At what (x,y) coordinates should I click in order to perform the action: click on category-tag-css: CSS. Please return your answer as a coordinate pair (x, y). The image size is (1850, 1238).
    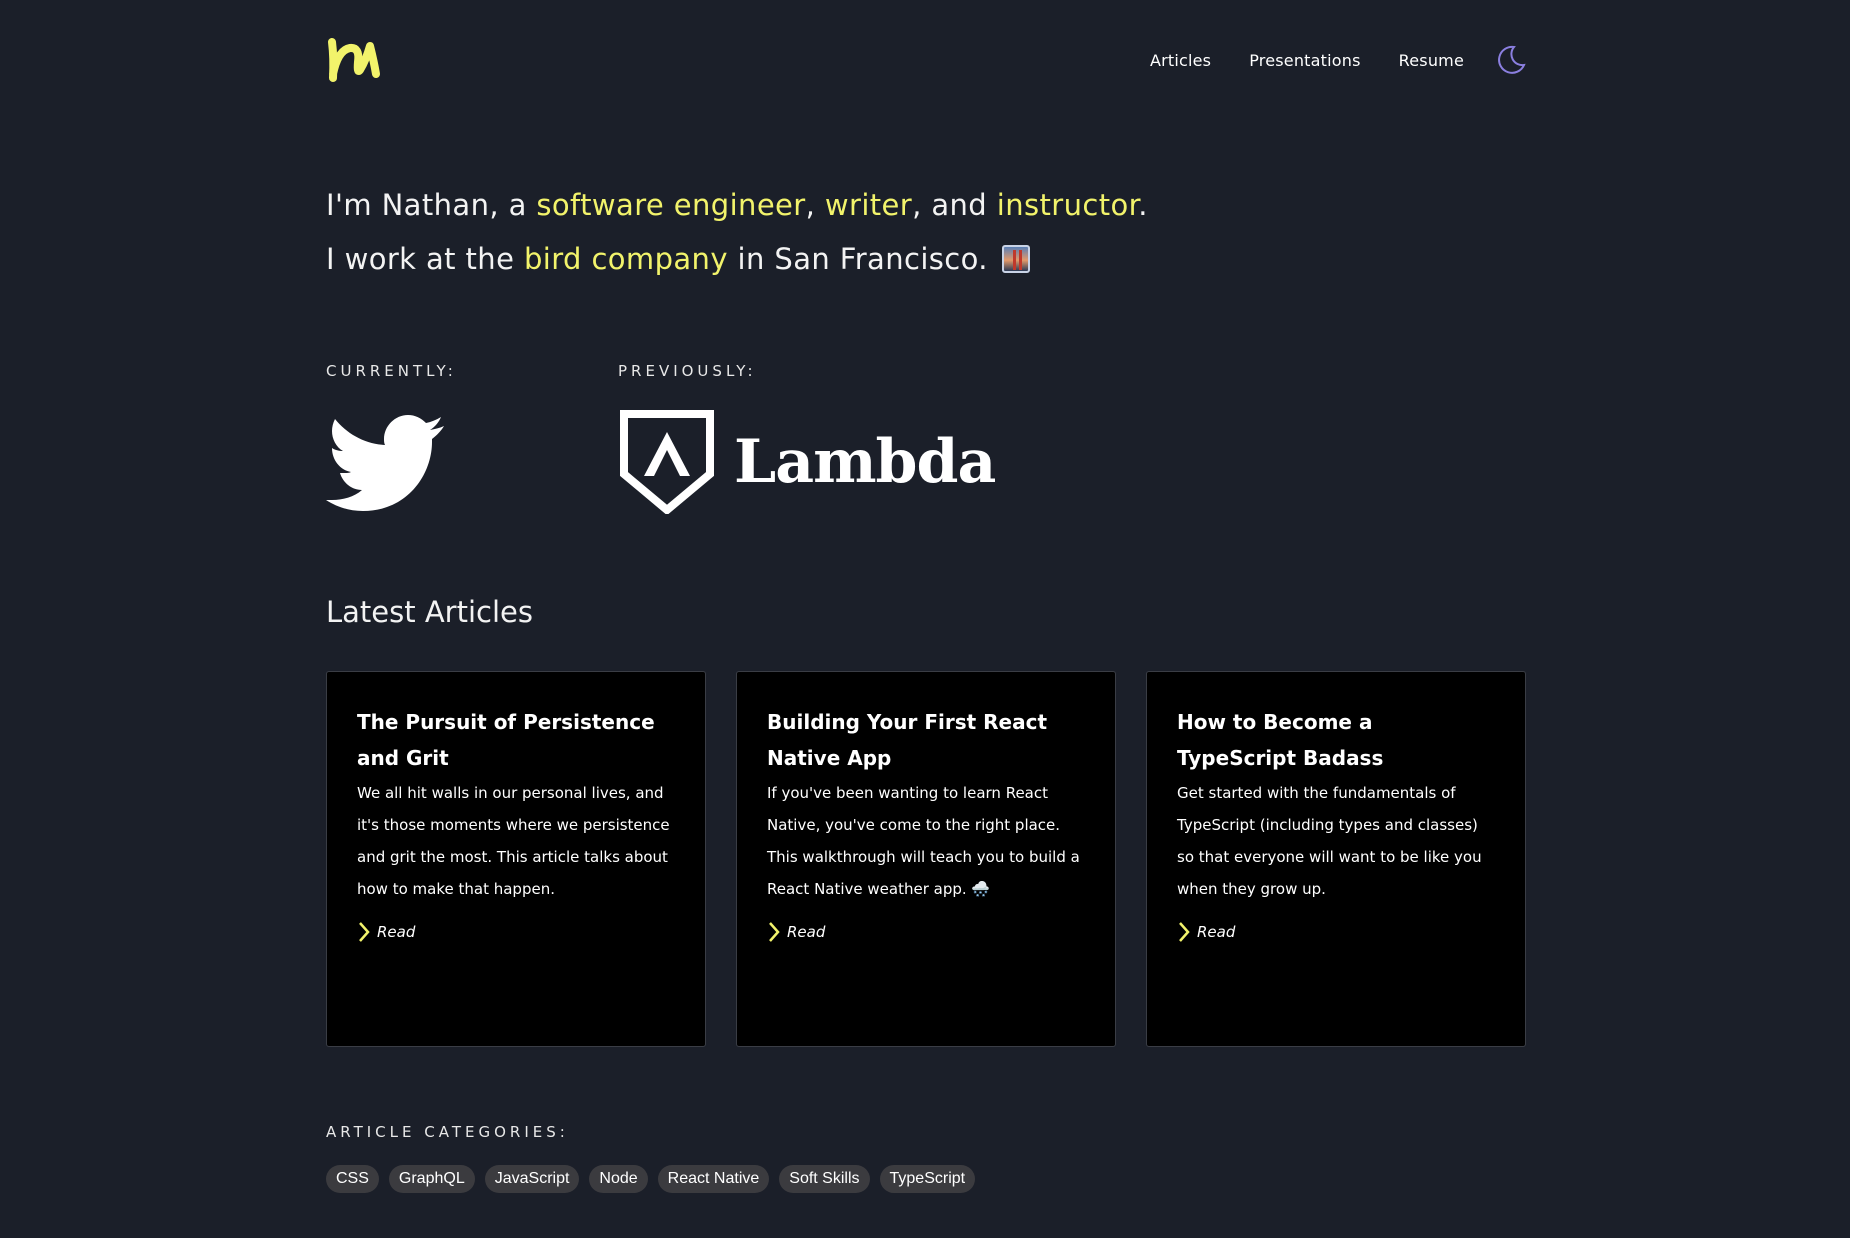
    Looking at the image, I should click on (352, 1179).